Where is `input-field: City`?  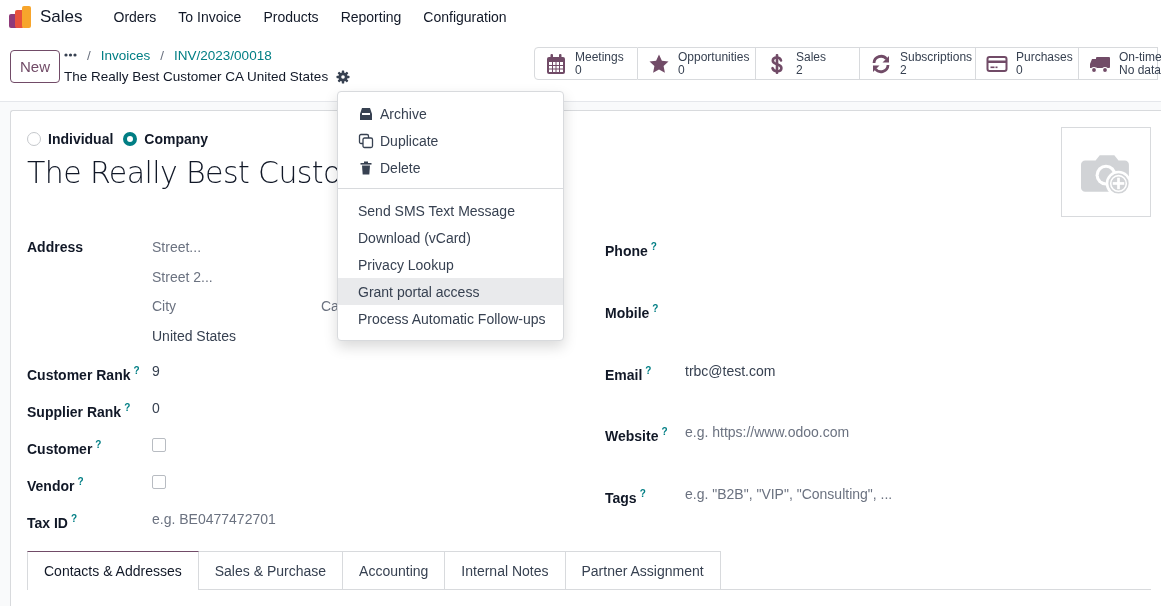 input-field: City is located at coordinates (236, 306).